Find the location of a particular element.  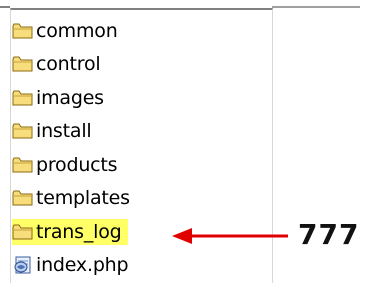

folder-item-control: control is located at coordinates (71, 65).